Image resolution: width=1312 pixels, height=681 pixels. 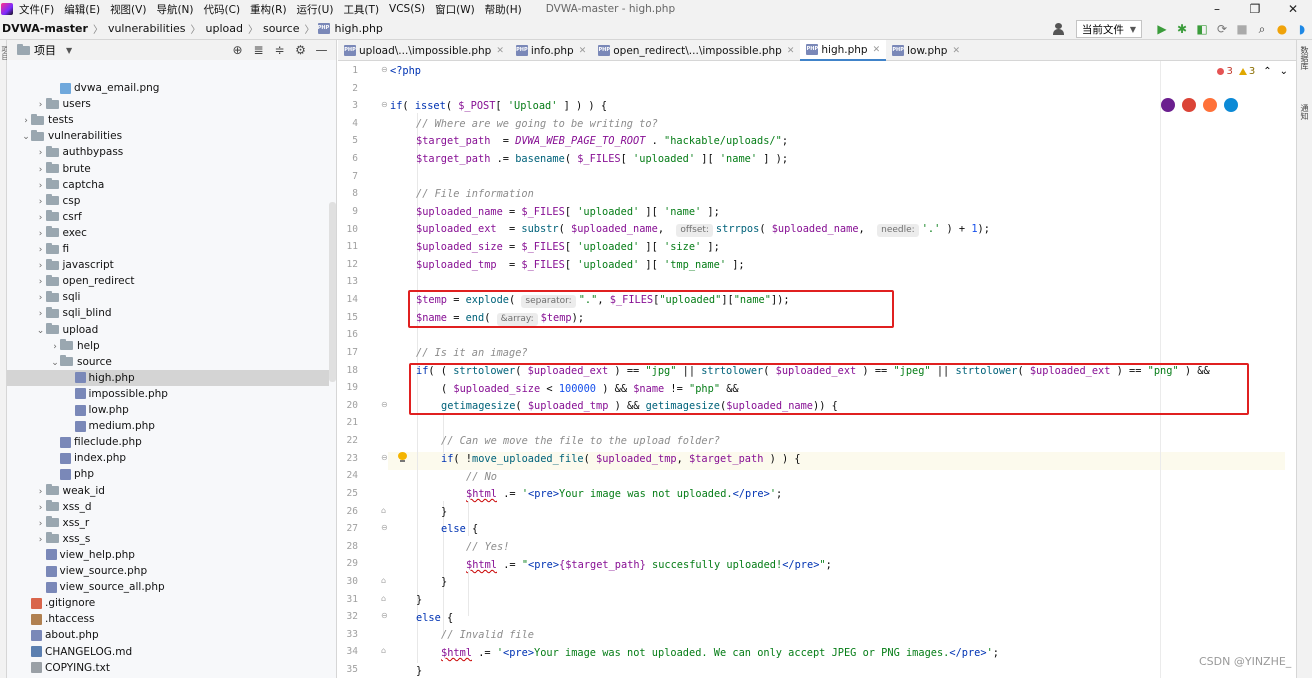 What do you see at coordinates (168, 330) in the screenshot?
I see `tree-item: ⌄upload` at bounding box center [168, 330].